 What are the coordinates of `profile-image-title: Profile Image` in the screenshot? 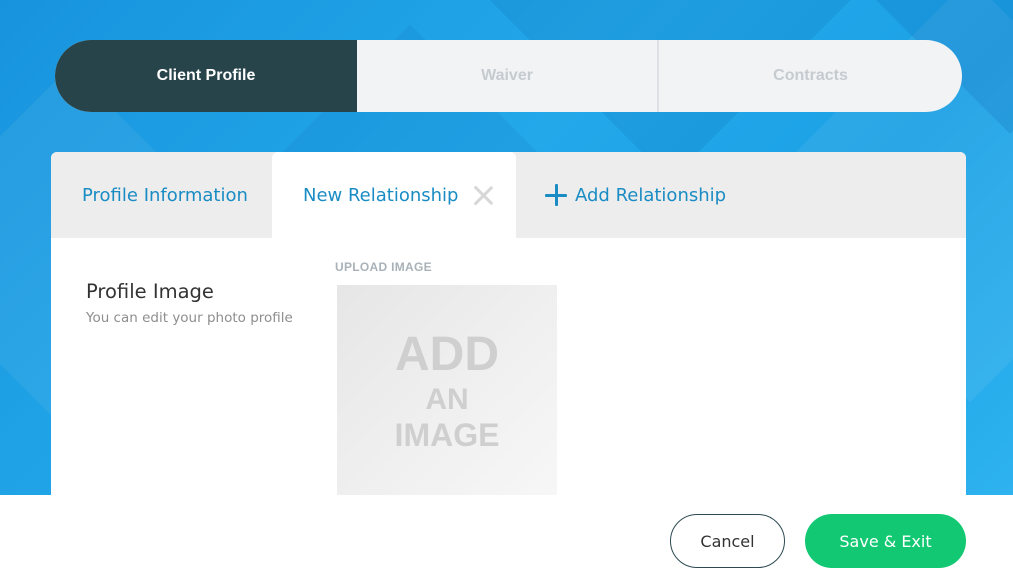 It's located at (150, 291).